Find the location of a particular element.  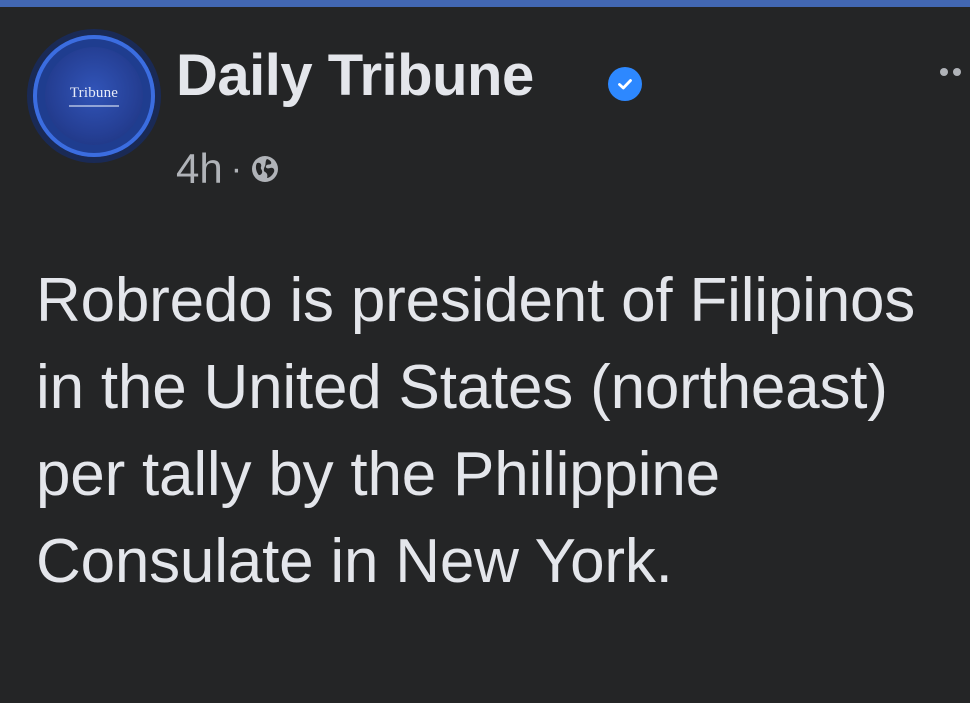

page-avatar: Tribune is located at coordinates (94, 96).